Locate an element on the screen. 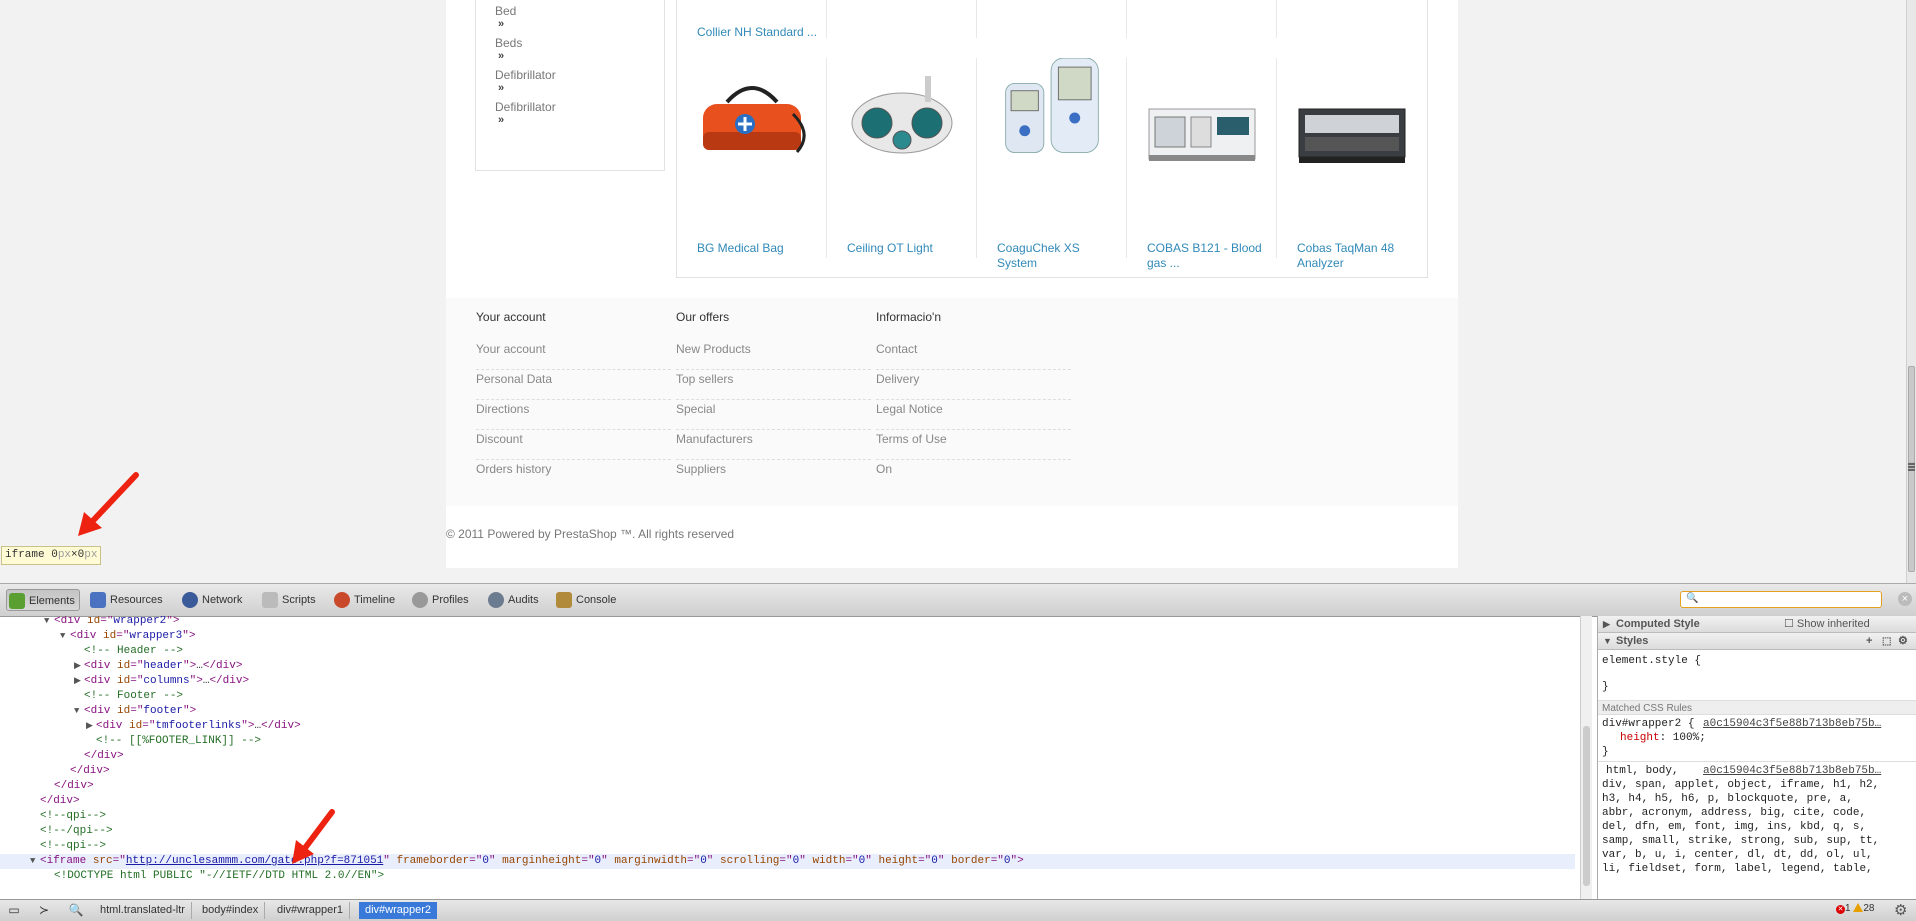 The width and height of the screenshot is (1916, 921). dom-node: <!-- Footer --> is located at coordinates (787, 696).